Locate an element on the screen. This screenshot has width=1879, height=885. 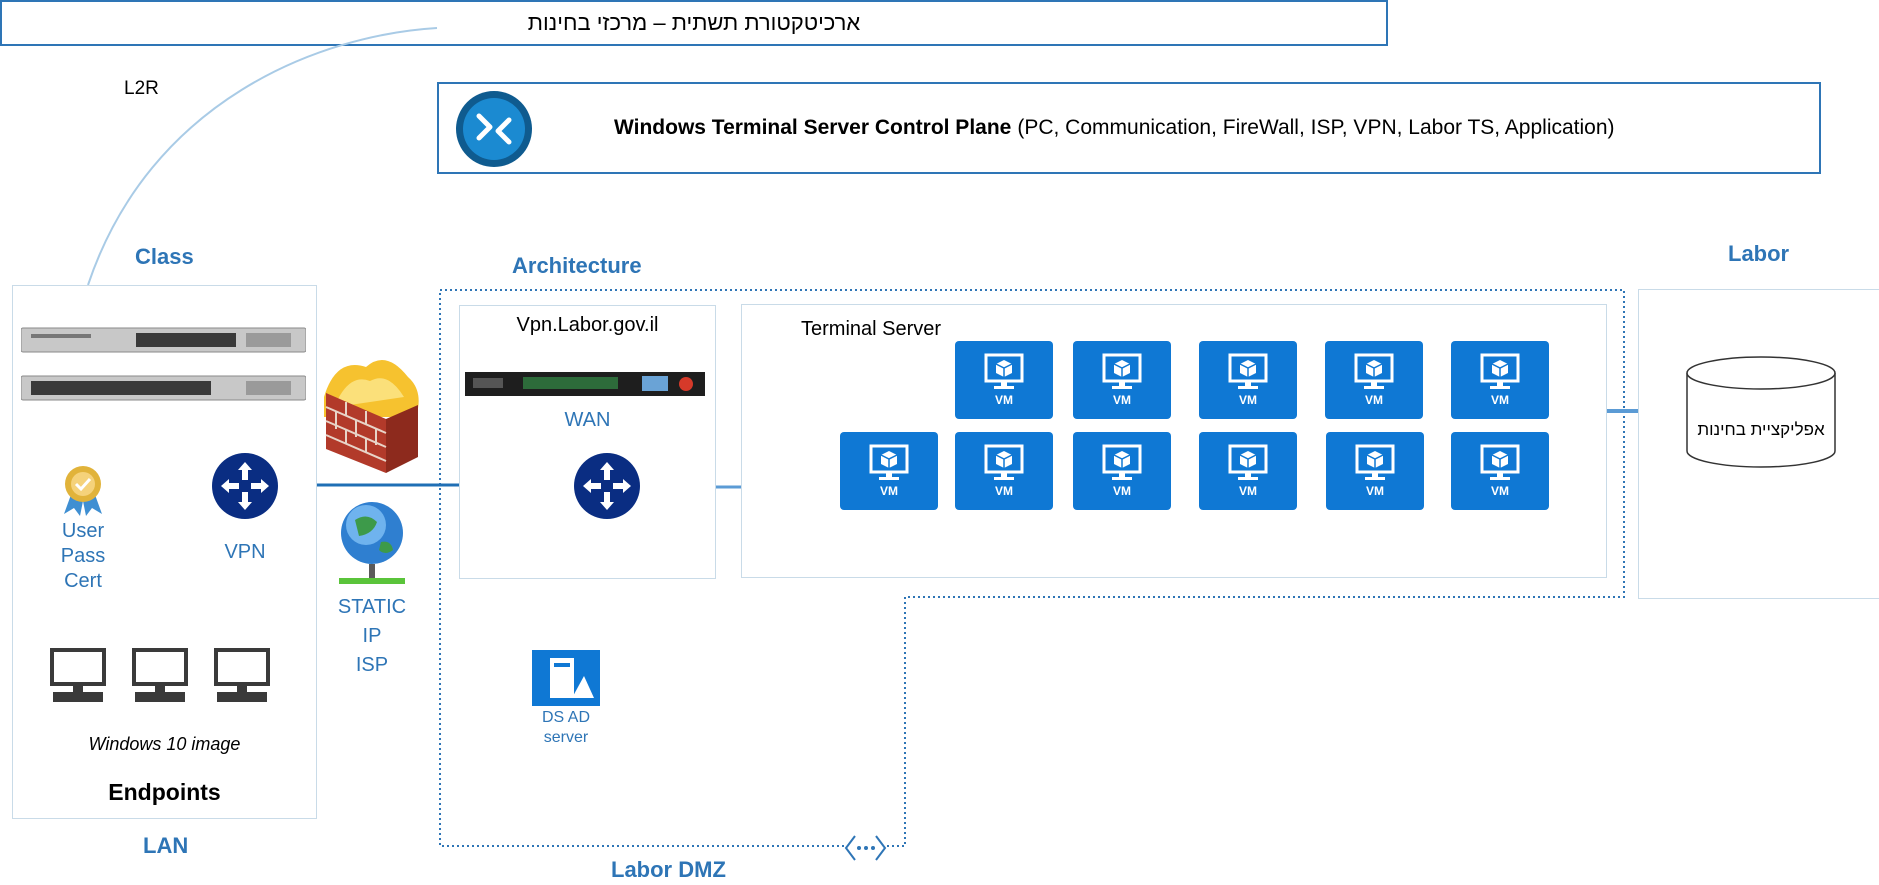
control-plane-title: Windows Terminal Server Control Plane is located at coordinates (813, 127).